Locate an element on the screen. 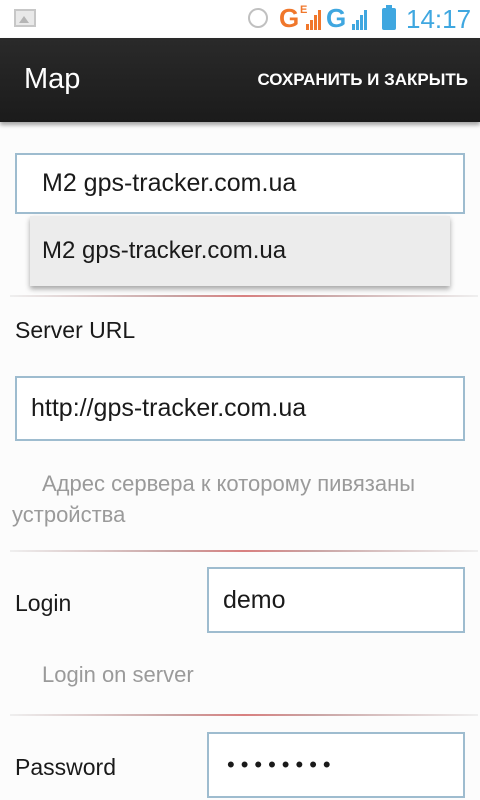 This screenshot has width=480, height=800. login-hint: Login on server is located at coordinates (118, 674).